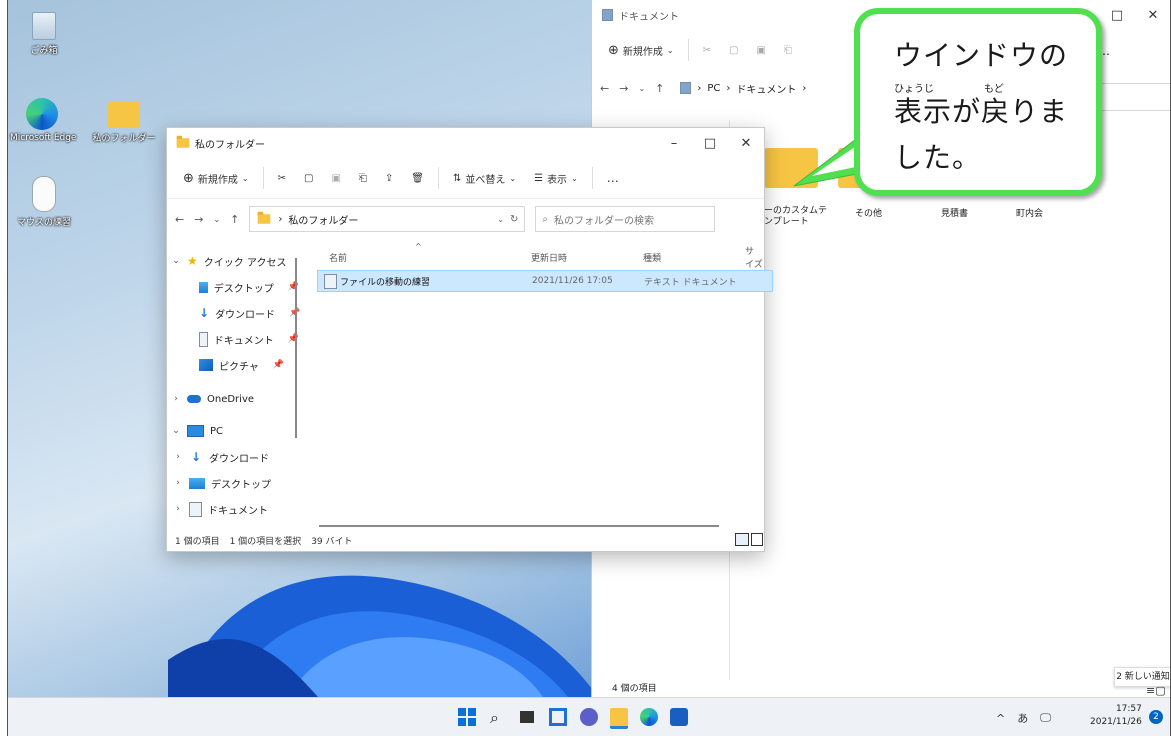  What do you see at coordinates (124, 121) in the screenshot?
I see `desktop-icon-my-folder: 私のフォルダー` at bounding box center [124, 121].